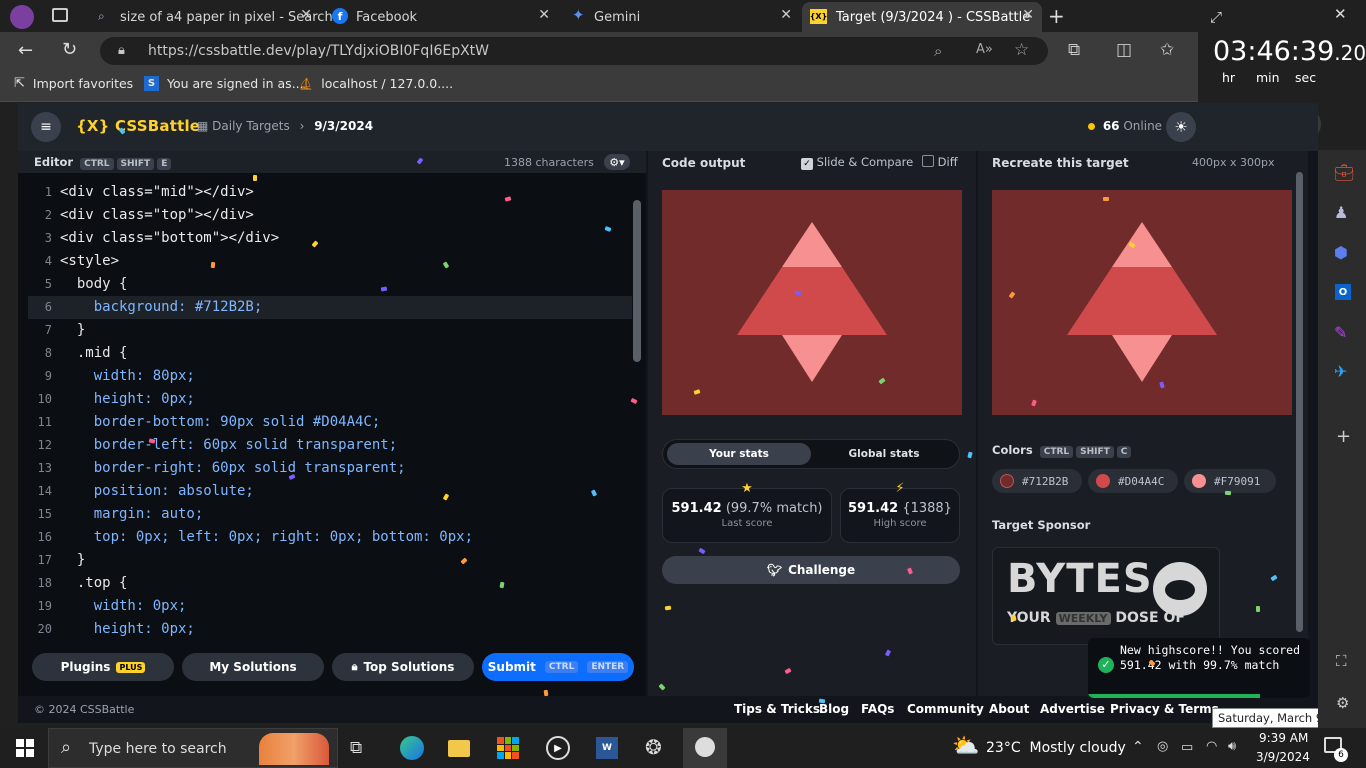 This screenshot has width=1366, height=768. What do you see at coordinates (330, 307) in the screenshot?
I see `code-line: 6 background: #712B2B;` at bounding box center [330, 307].